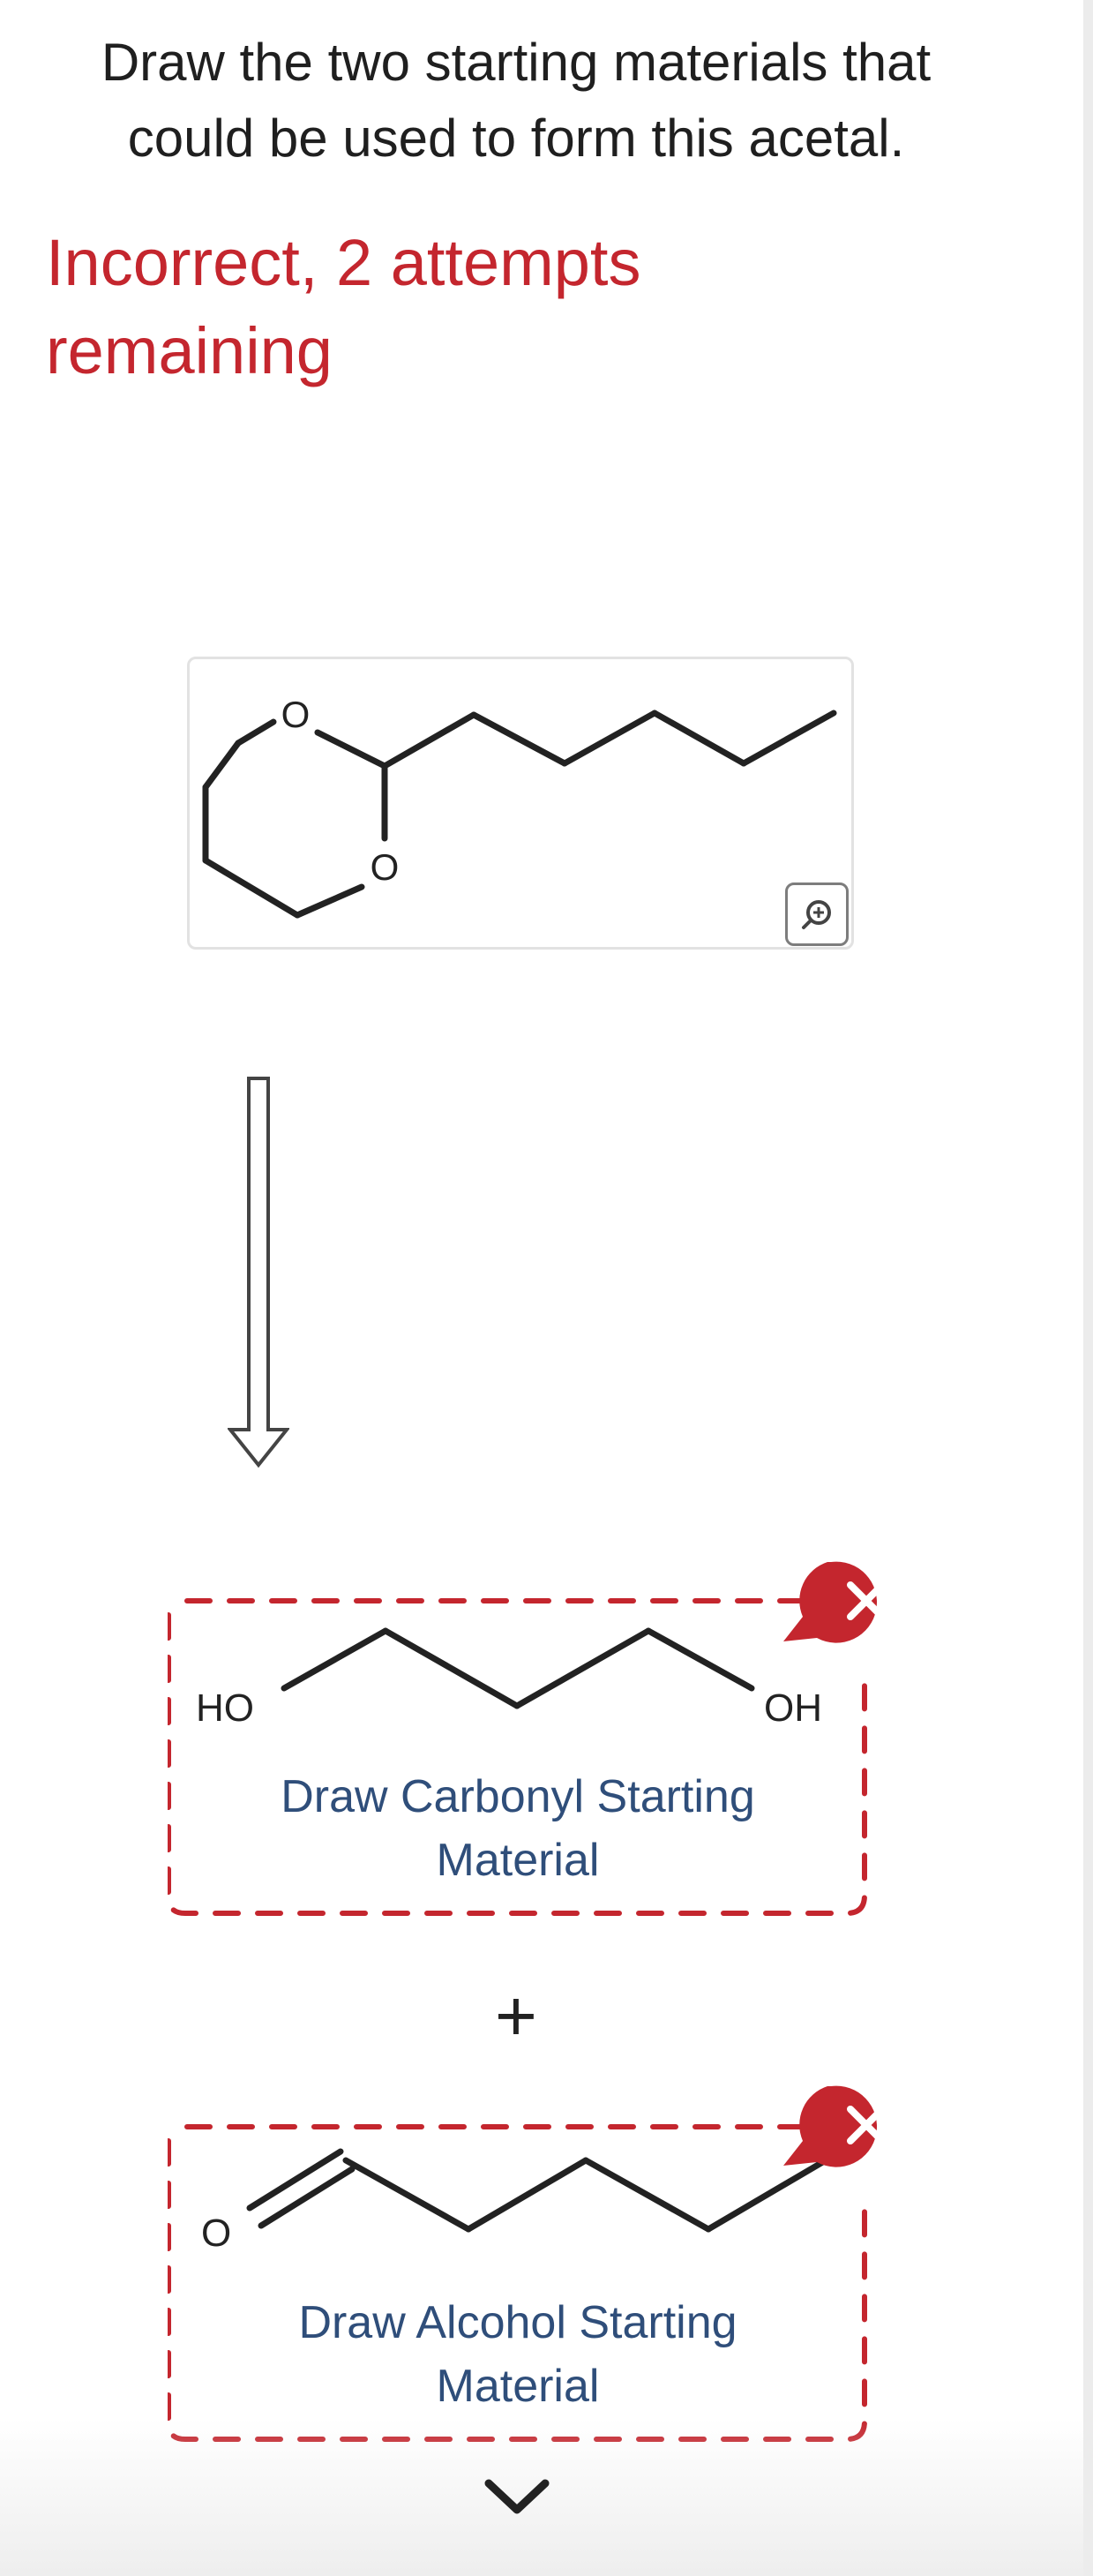 Image resolution: width=1093 pixels, height=2576 pixels. I want to click on alcohol-dropzone-label: Draw Alcohol Starting Material, so click(517, 2354).